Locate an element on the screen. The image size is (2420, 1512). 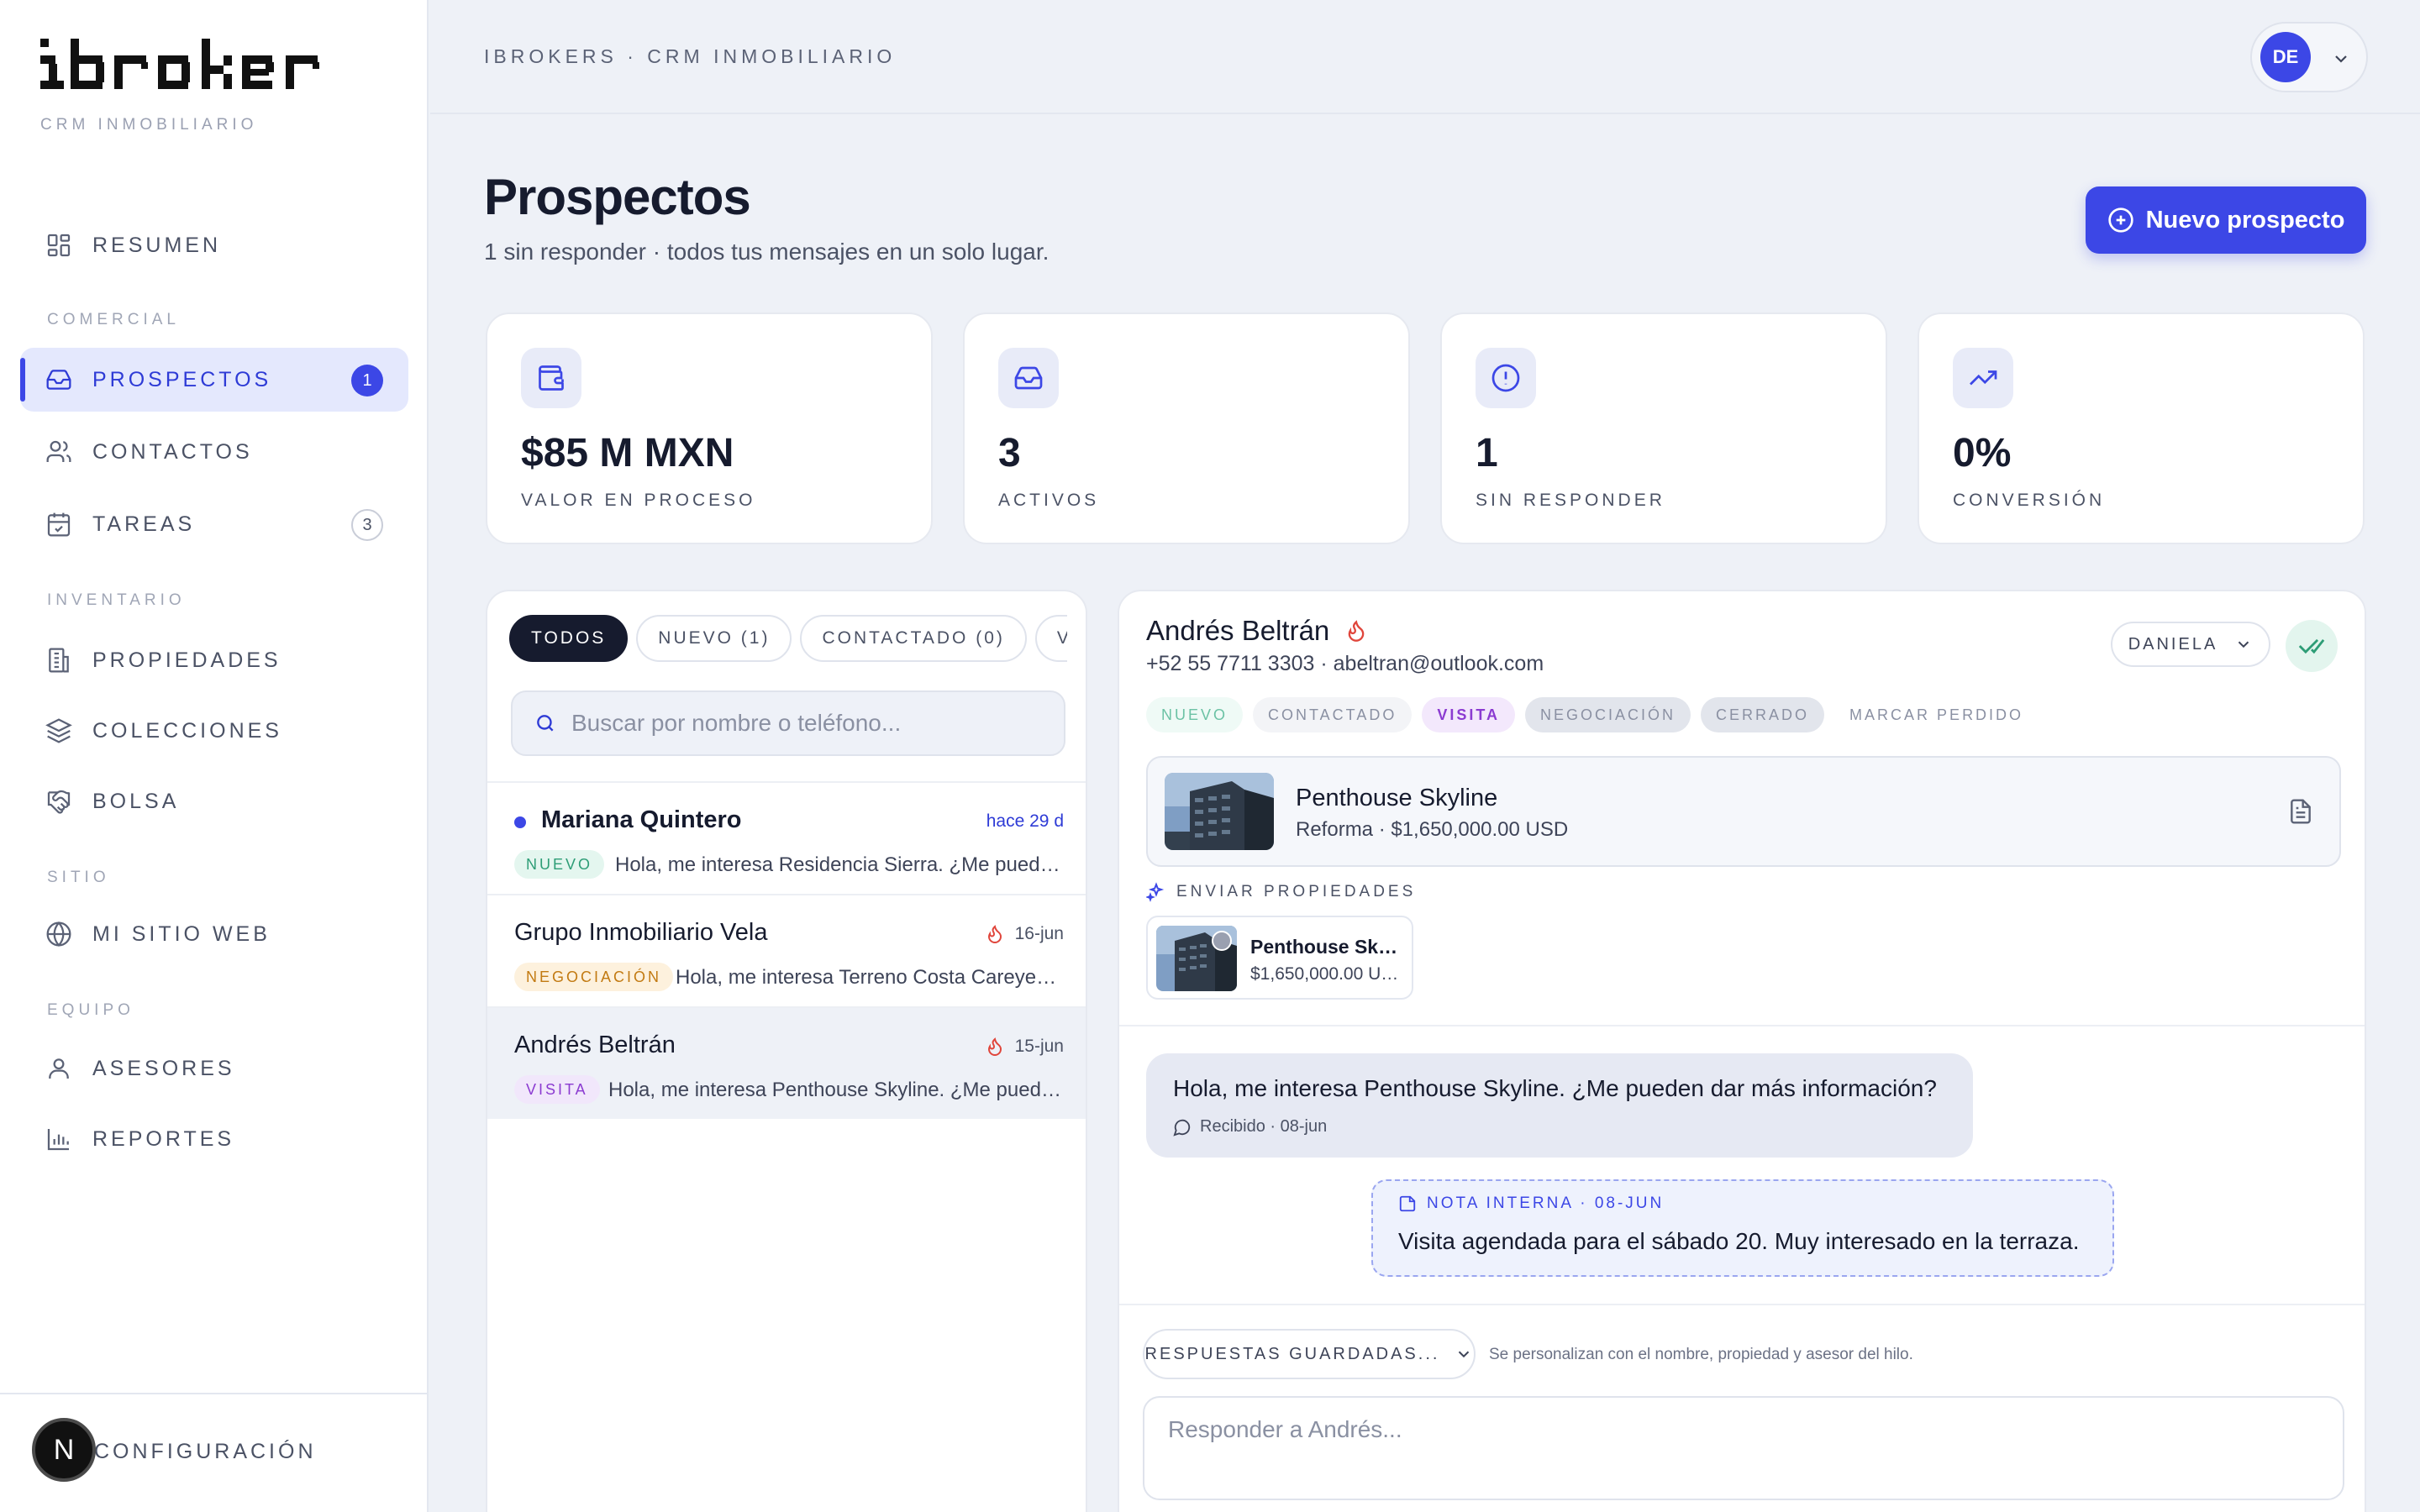
lead-time-text: 15-jun is located at coordinates (1039, 1046).